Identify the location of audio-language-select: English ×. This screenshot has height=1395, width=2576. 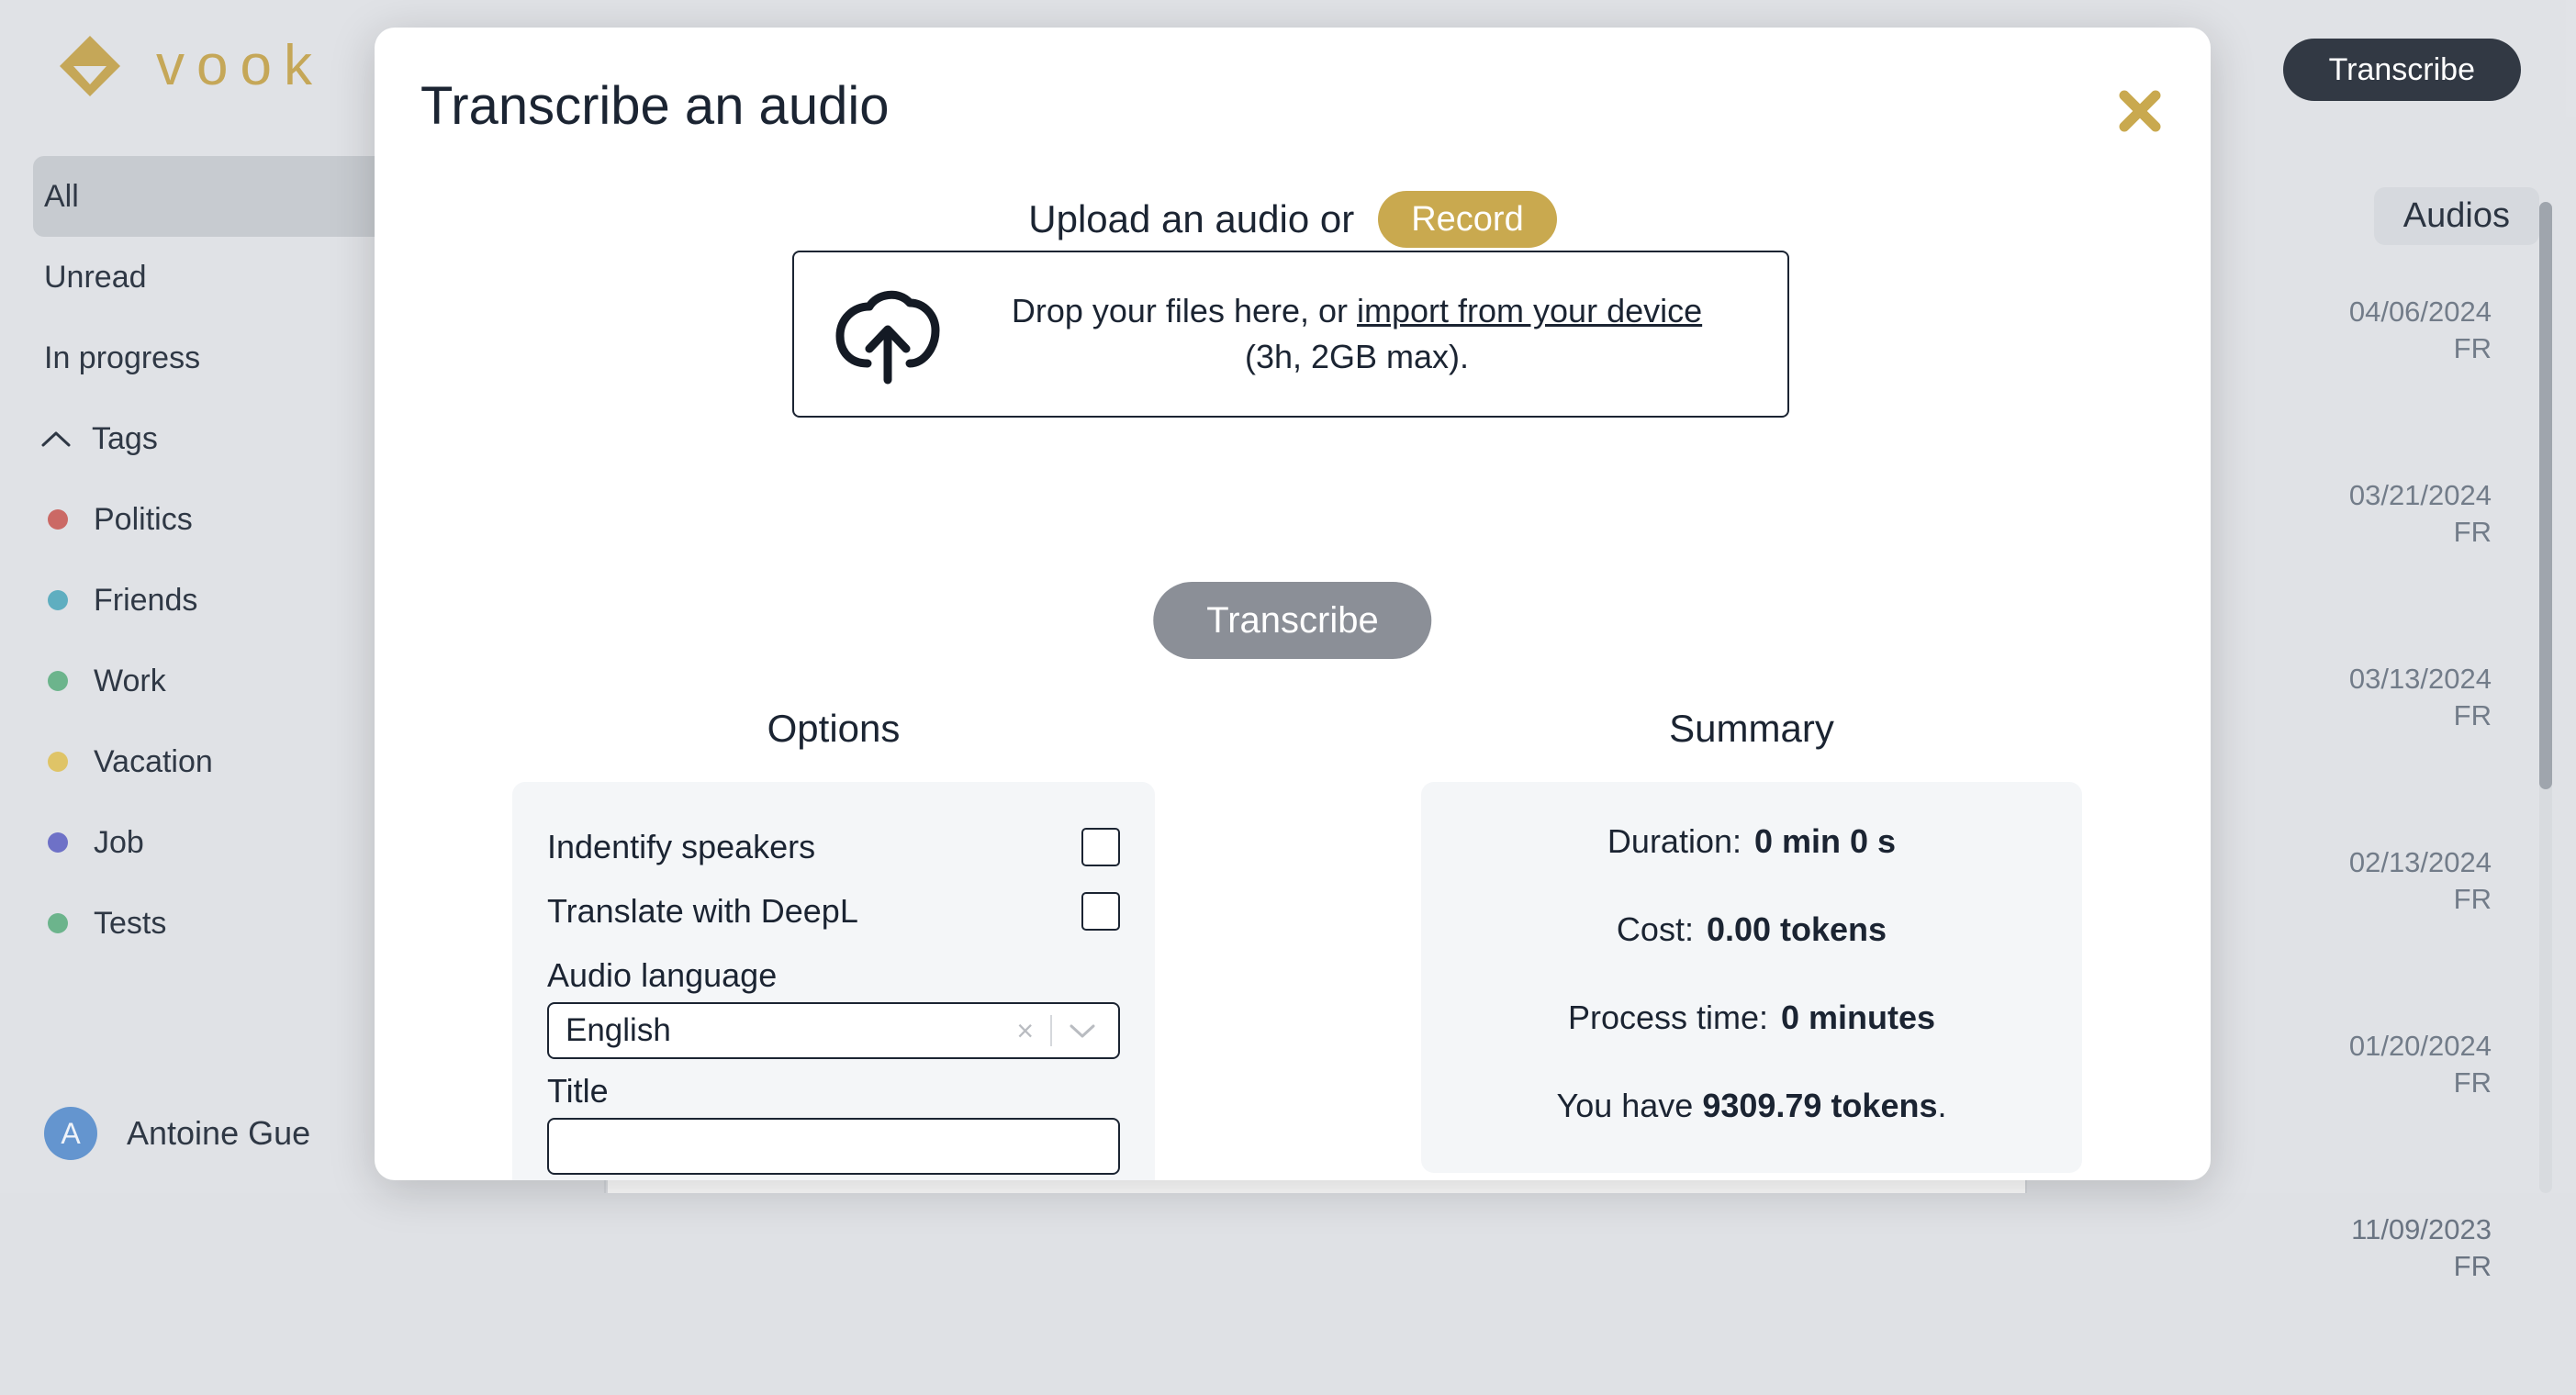
(833, 1031).